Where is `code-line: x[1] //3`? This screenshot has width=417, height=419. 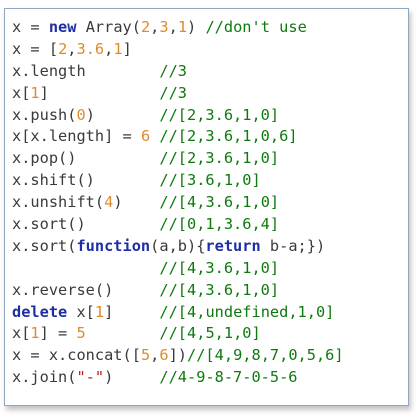
code-line: x[1] //3 is located at coordinates (178, 94).